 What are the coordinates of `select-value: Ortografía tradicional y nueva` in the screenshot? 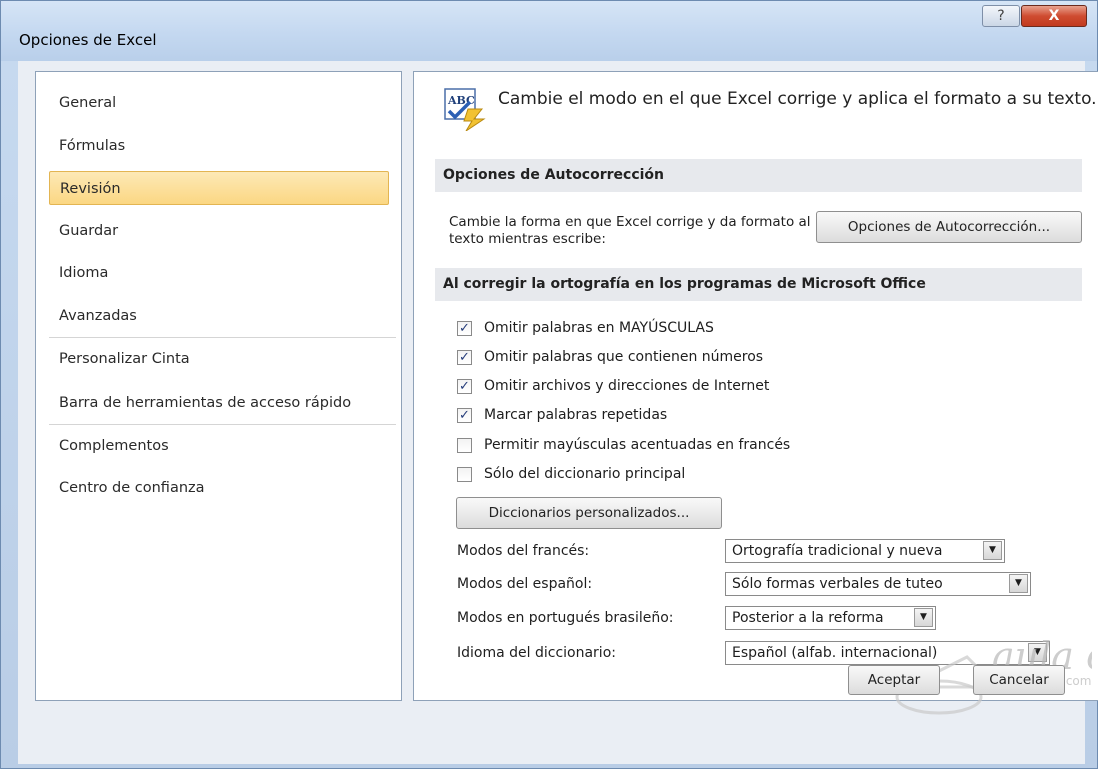 It's located at (837, 551).